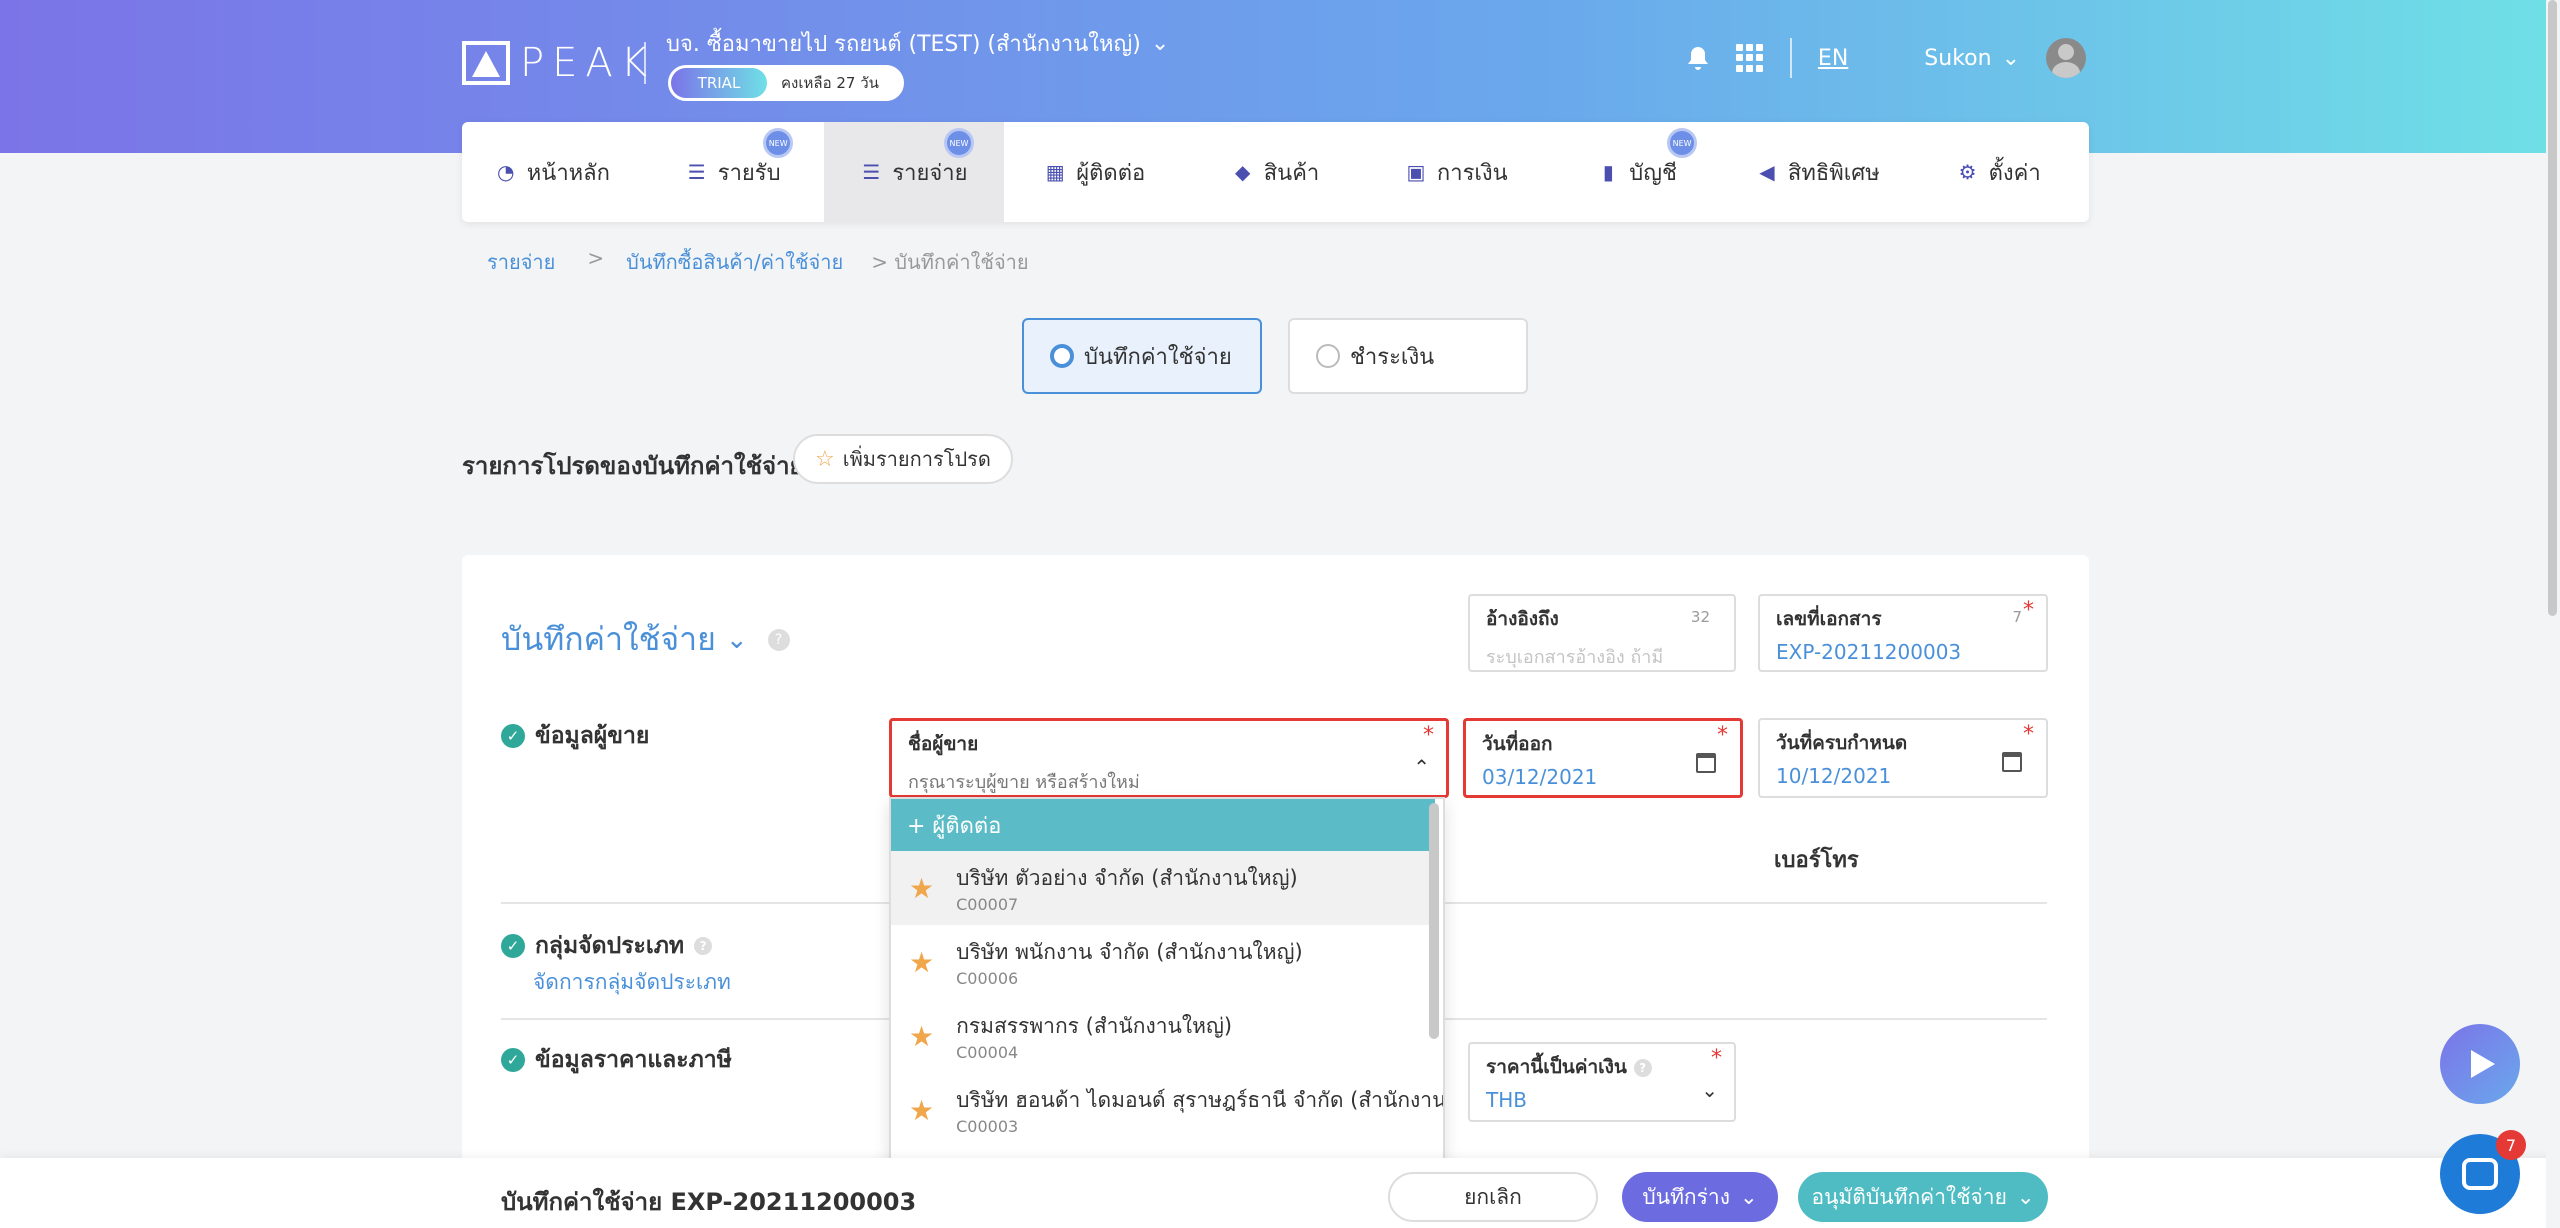 The height and width of the screenshot is (1228, 2560). I want to click on play-video-button, so click(2480, 1064).